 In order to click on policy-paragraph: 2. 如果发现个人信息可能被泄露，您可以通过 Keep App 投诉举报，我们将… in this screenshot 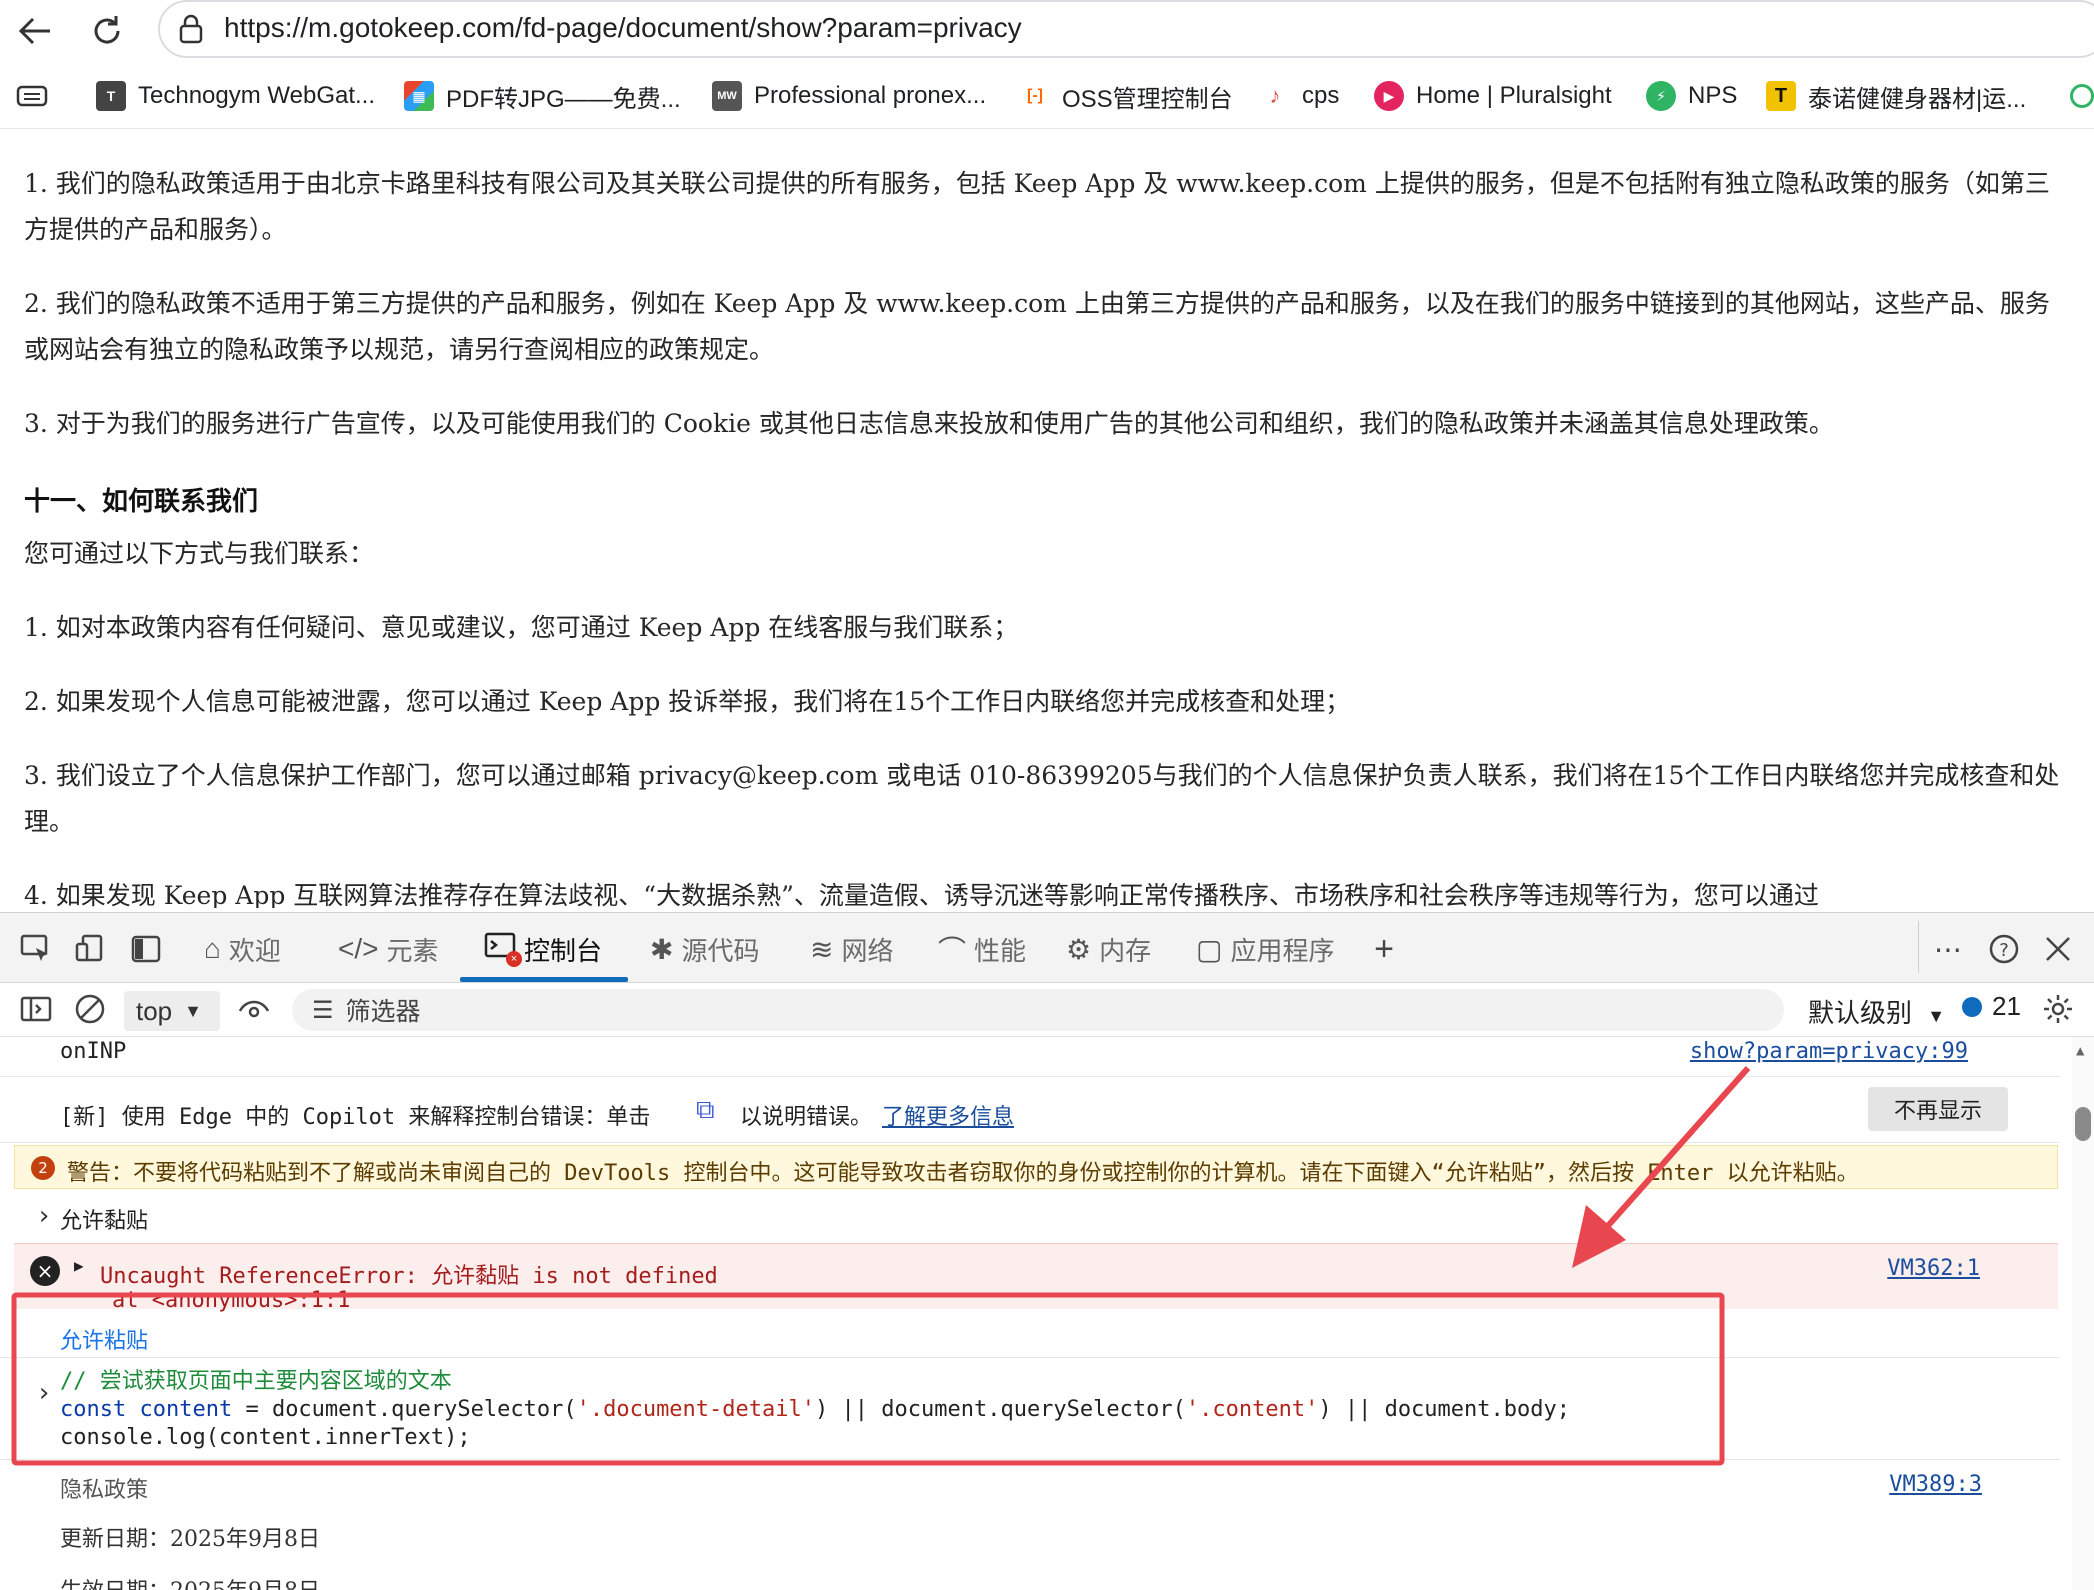, I will do `click(687, 701)`.